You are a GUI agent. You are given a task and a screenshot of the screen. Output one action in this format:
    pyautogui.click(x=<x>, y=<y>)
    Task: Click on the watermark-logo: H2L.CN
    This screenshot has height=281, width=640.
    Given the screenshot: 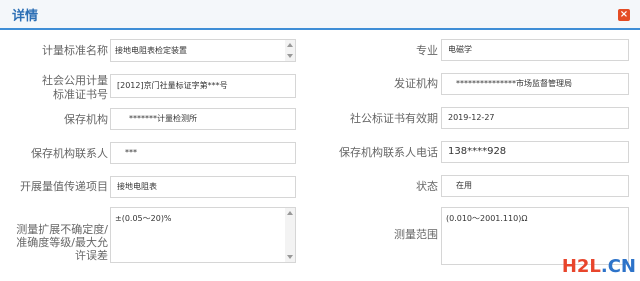 What is the action you would take?
    pyautogui.click(x=599, y=266)
    